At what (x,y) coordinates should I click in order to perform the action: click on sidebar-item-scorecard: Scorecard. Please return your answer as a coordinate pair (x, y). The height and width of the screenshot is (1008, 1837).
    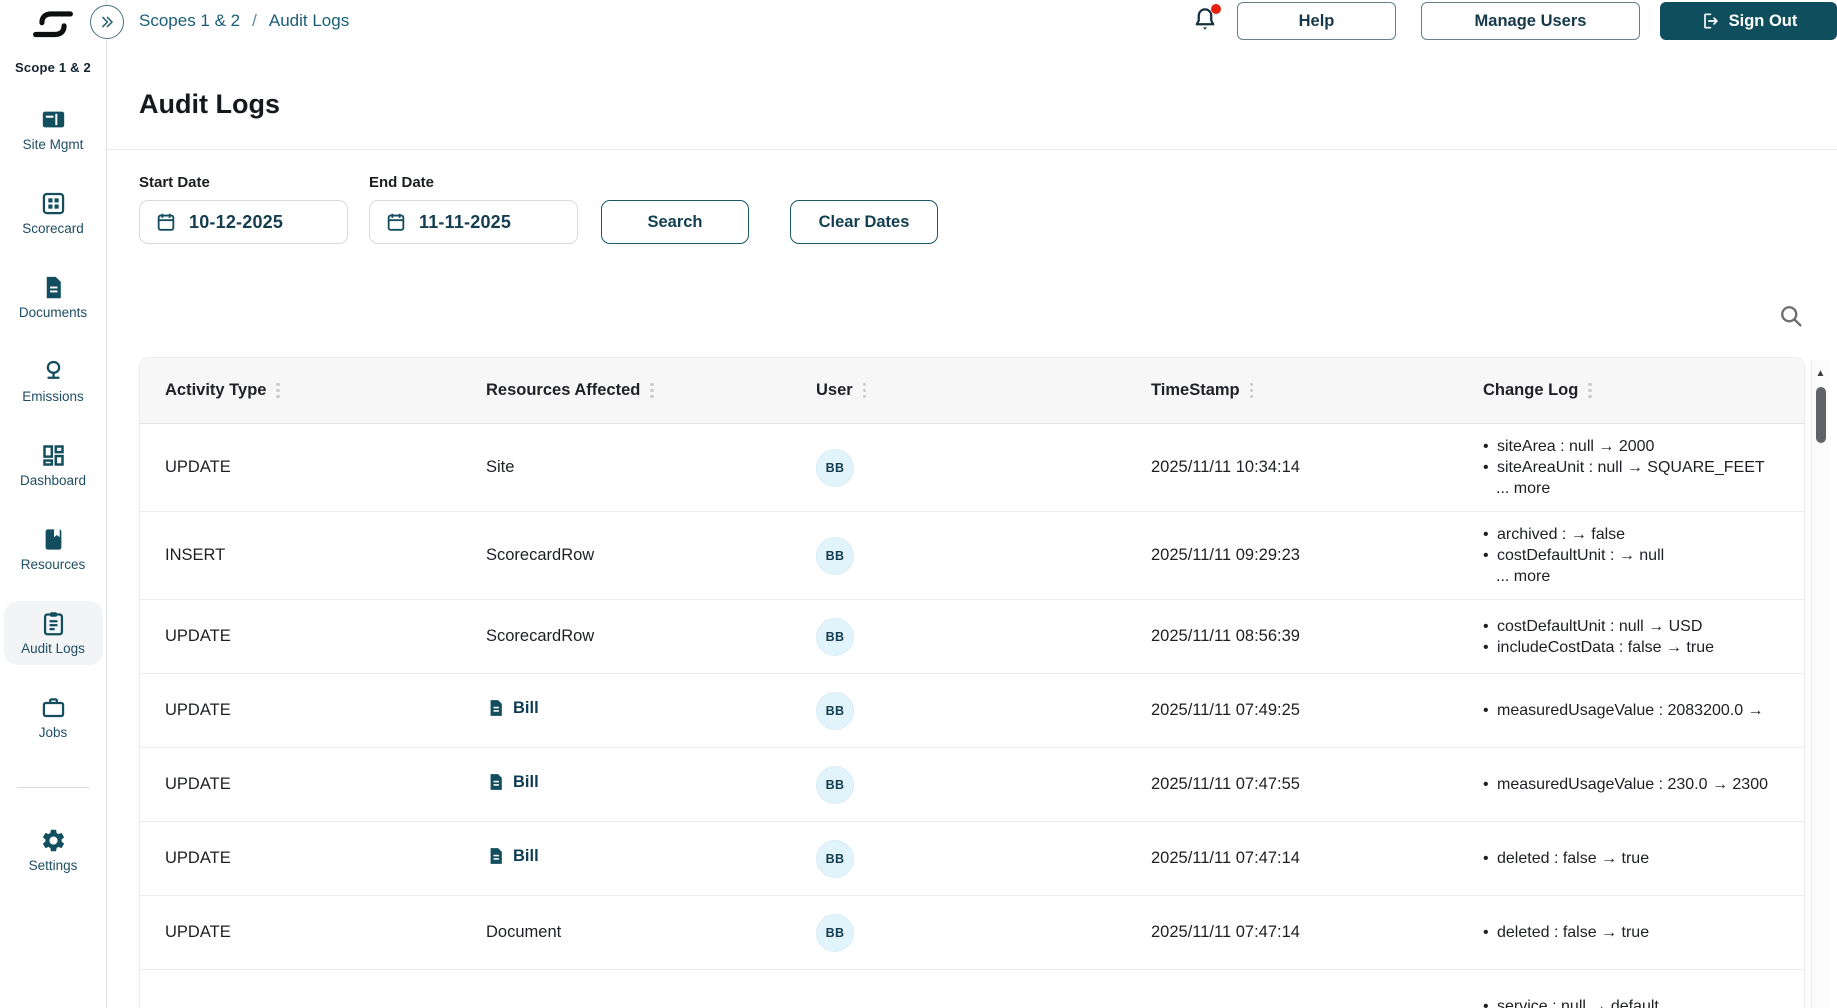
    Looking at the image, I should click on (53, 213).